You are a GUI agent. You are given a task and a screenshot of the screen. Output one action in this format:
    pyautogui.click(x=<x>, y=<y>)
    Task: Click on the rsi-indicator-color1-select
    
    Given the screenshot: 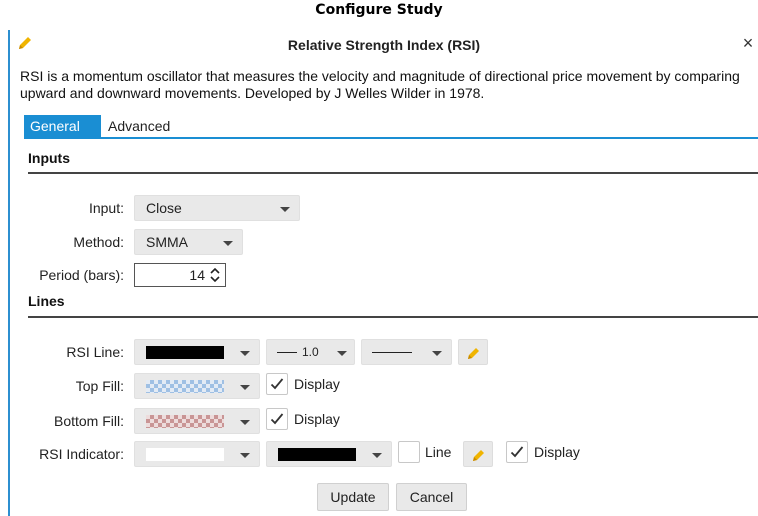 What is the action you would take?
    pyautogui.click(x=197, y=454)
    